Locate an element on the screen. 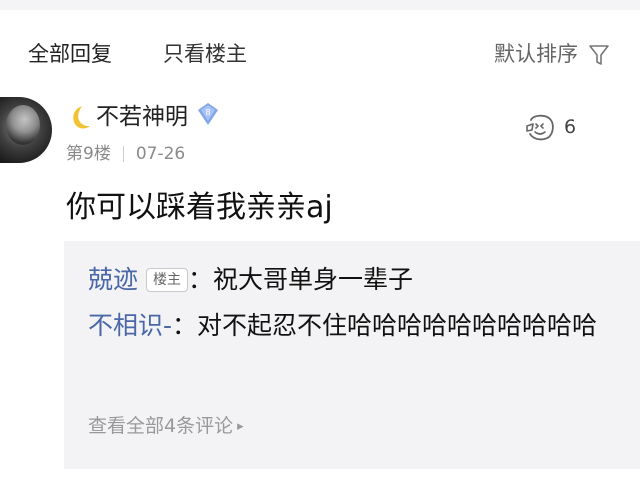 The height and width of the screenshot is (497, 640). chevron-right-icon: ▸ is located at coordinates (240, 426).